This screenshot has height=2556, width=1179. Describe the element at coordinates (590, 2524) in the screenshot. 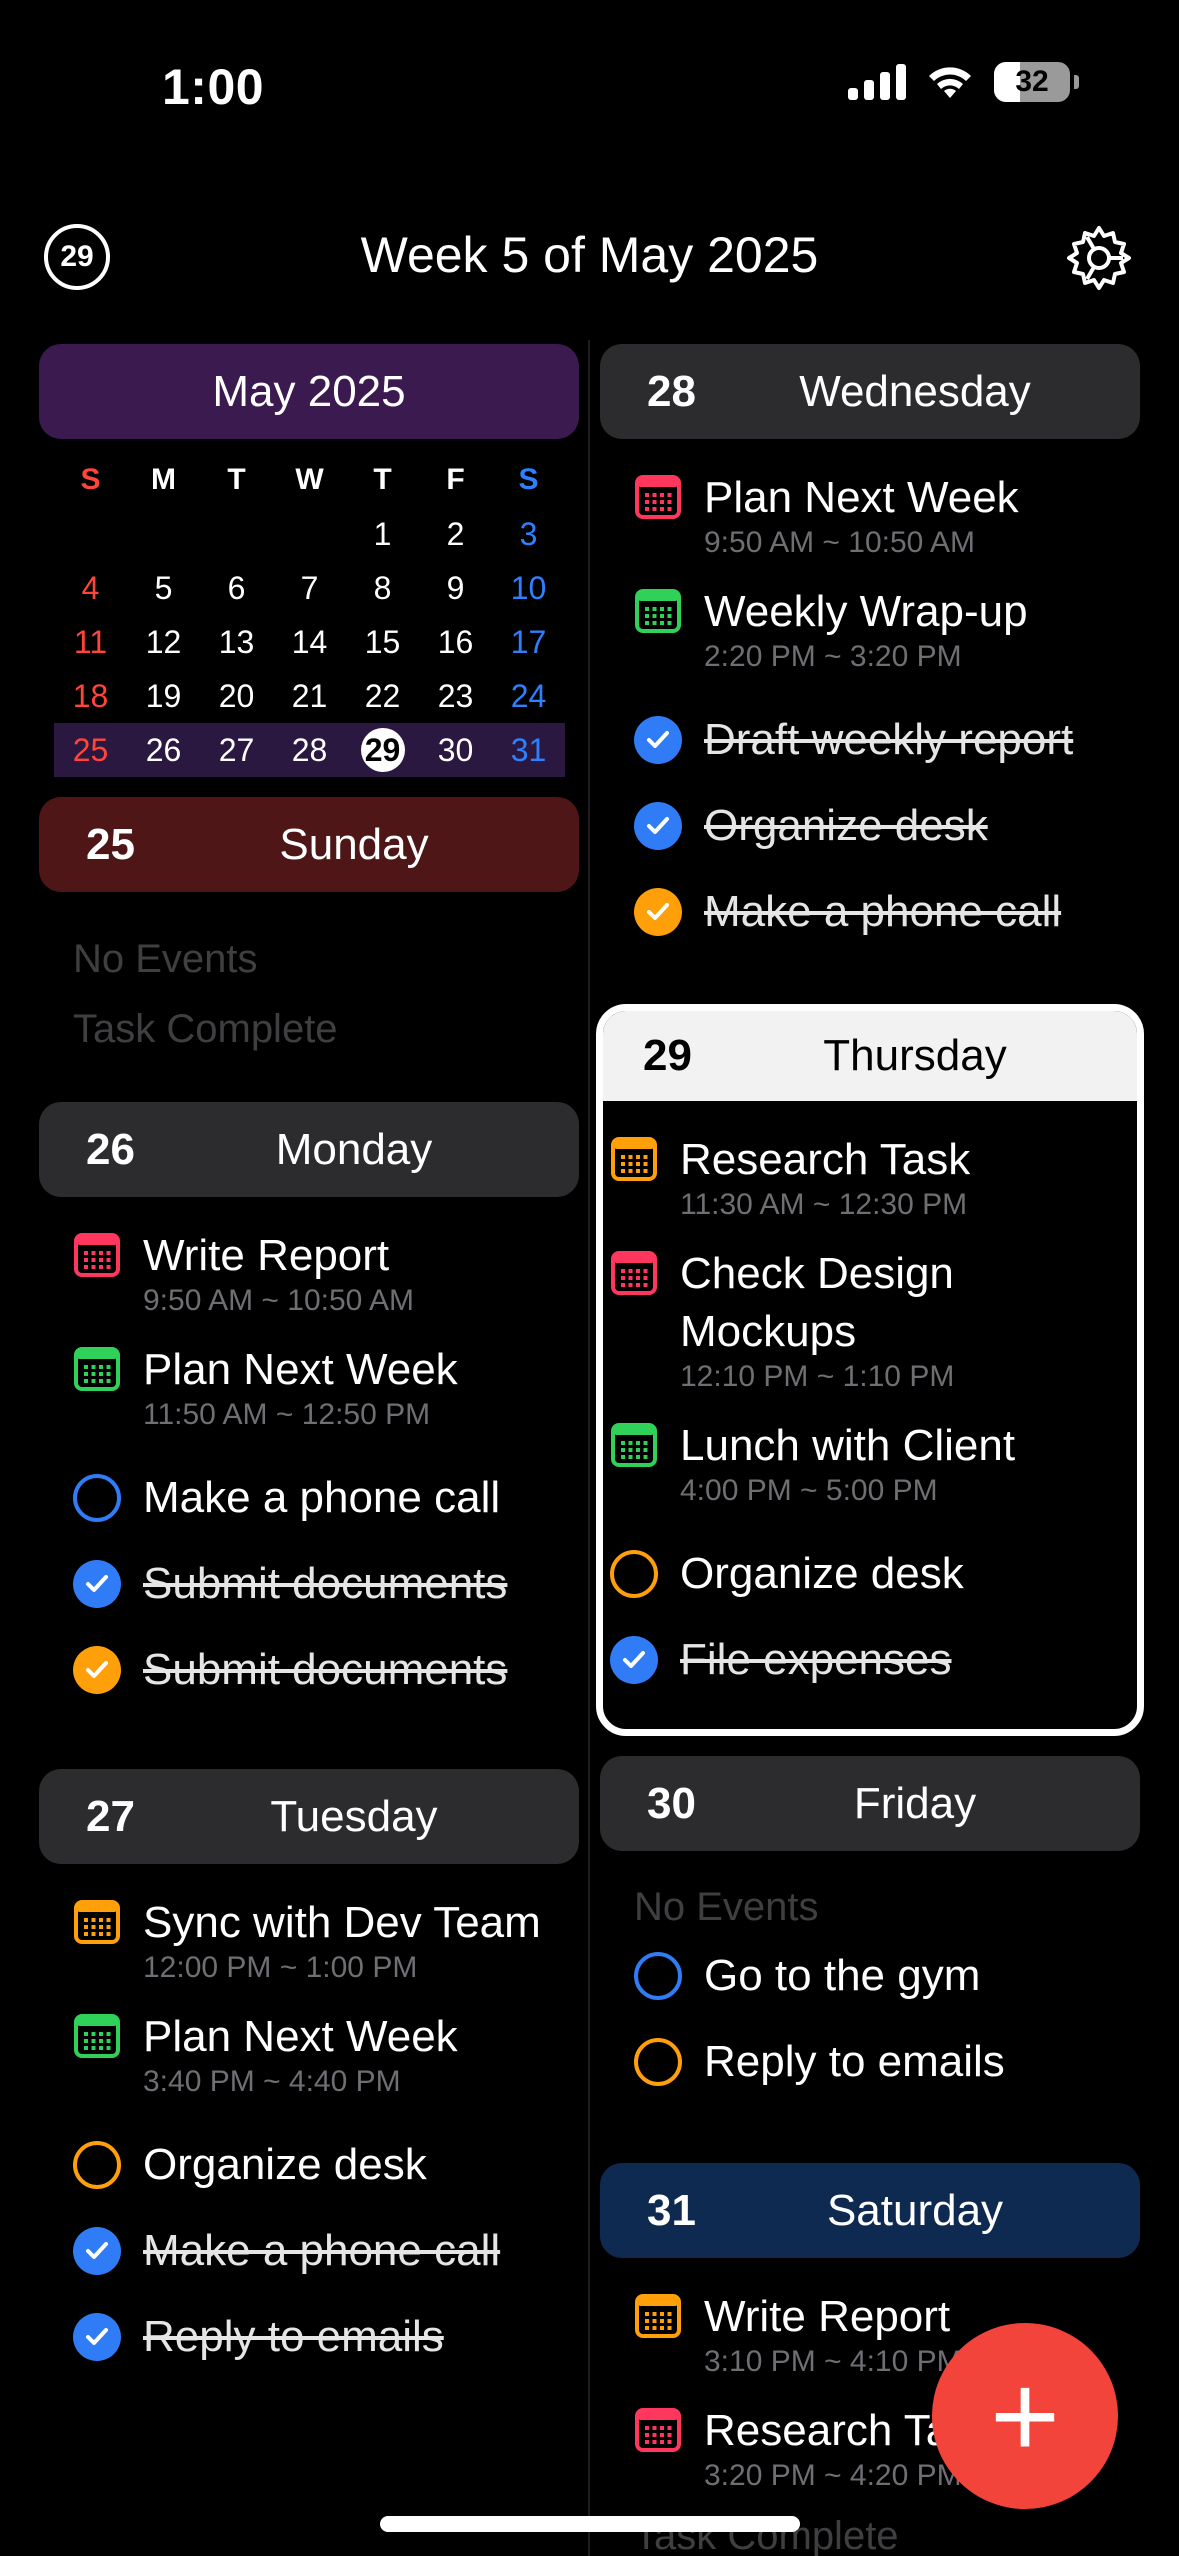

I see `home-indicator` at that location.